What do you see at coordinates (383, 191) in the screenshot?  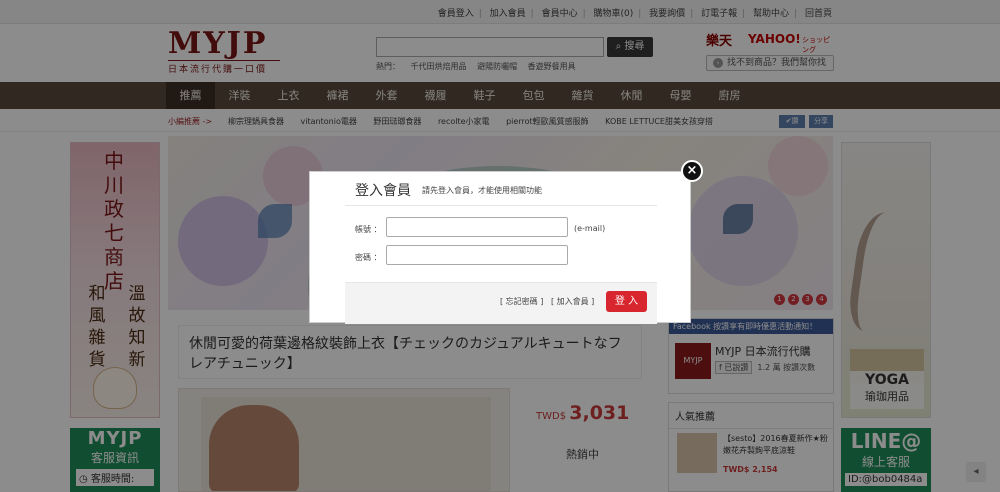 I see `modal-title: 登入會員` at bounding box center [383, 191].